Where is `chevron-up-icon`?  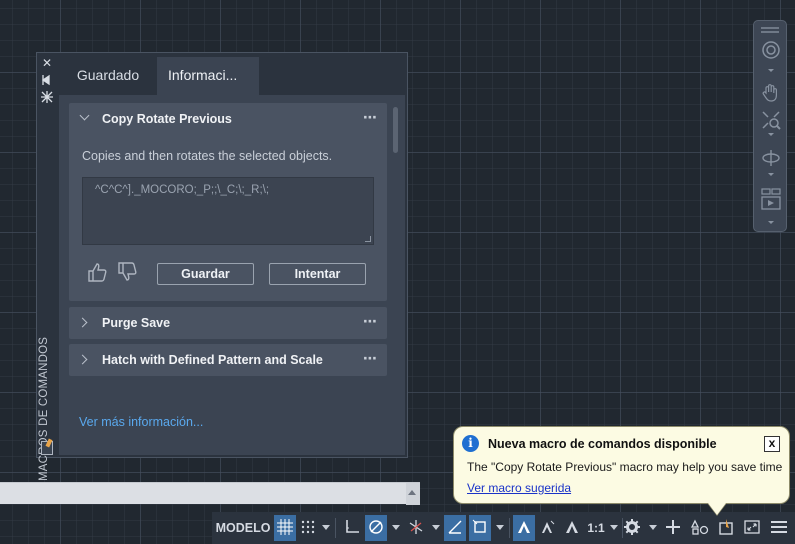 chevron-up-icon is located at coordinates (412, 492).